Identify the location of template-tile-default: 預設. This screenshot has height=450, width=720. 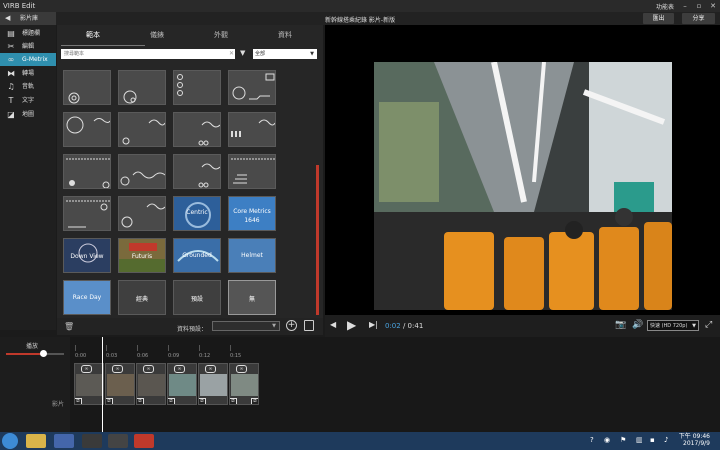
(197, 297).